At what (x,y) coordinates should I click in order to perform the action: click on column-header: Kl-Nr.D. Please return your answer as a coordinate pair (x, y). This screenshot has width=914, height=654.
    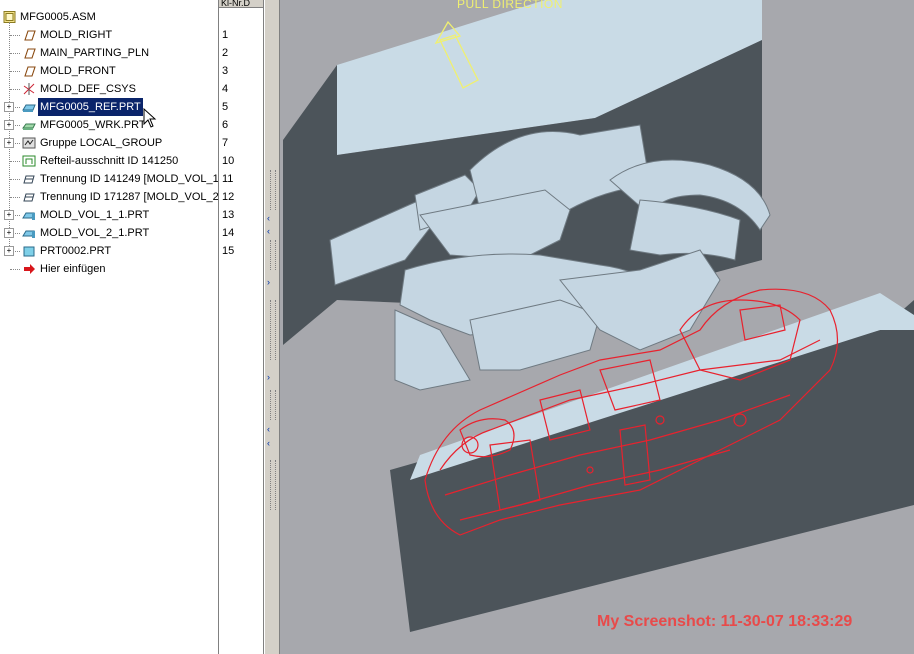
    Looking at the image, I should click on (241, 4).